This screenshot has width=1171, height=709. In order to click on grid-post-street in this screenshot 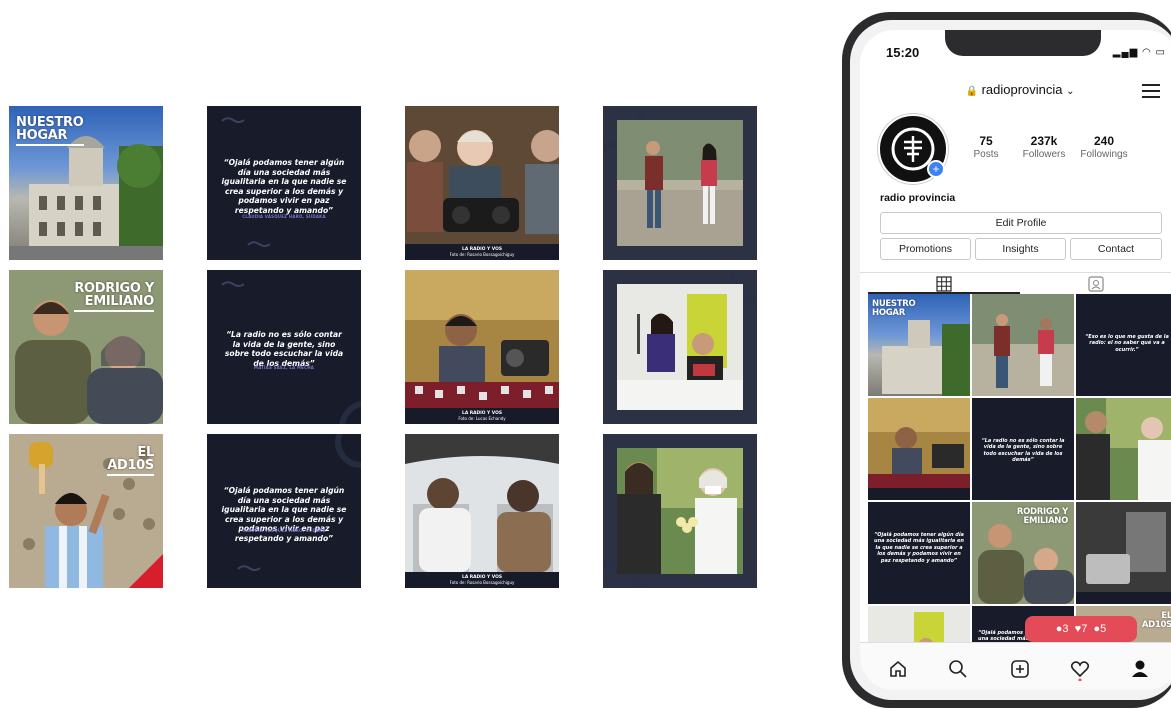, I will do `click(1023, 345)`.